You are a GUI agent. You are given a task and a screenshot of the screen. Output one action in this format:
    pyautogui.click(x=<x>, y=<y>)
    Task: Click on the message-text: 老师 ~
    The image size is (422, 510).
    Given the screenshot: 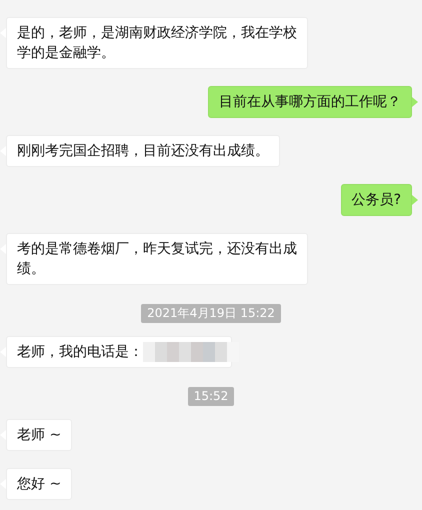 What is the action you would take?
    pyautogui.click(x=39, y=435)
    